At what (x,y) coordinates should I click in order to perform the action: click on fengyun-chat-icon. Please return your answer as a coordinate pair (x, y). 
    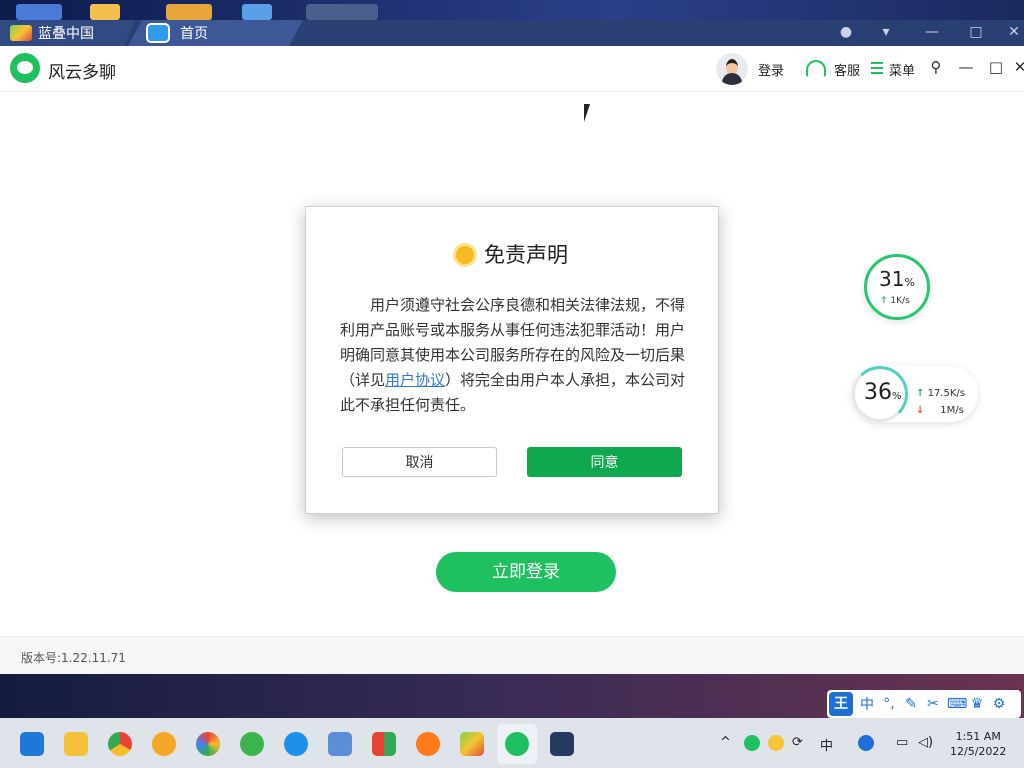
    Looking at the image, I should click on (517, 744).